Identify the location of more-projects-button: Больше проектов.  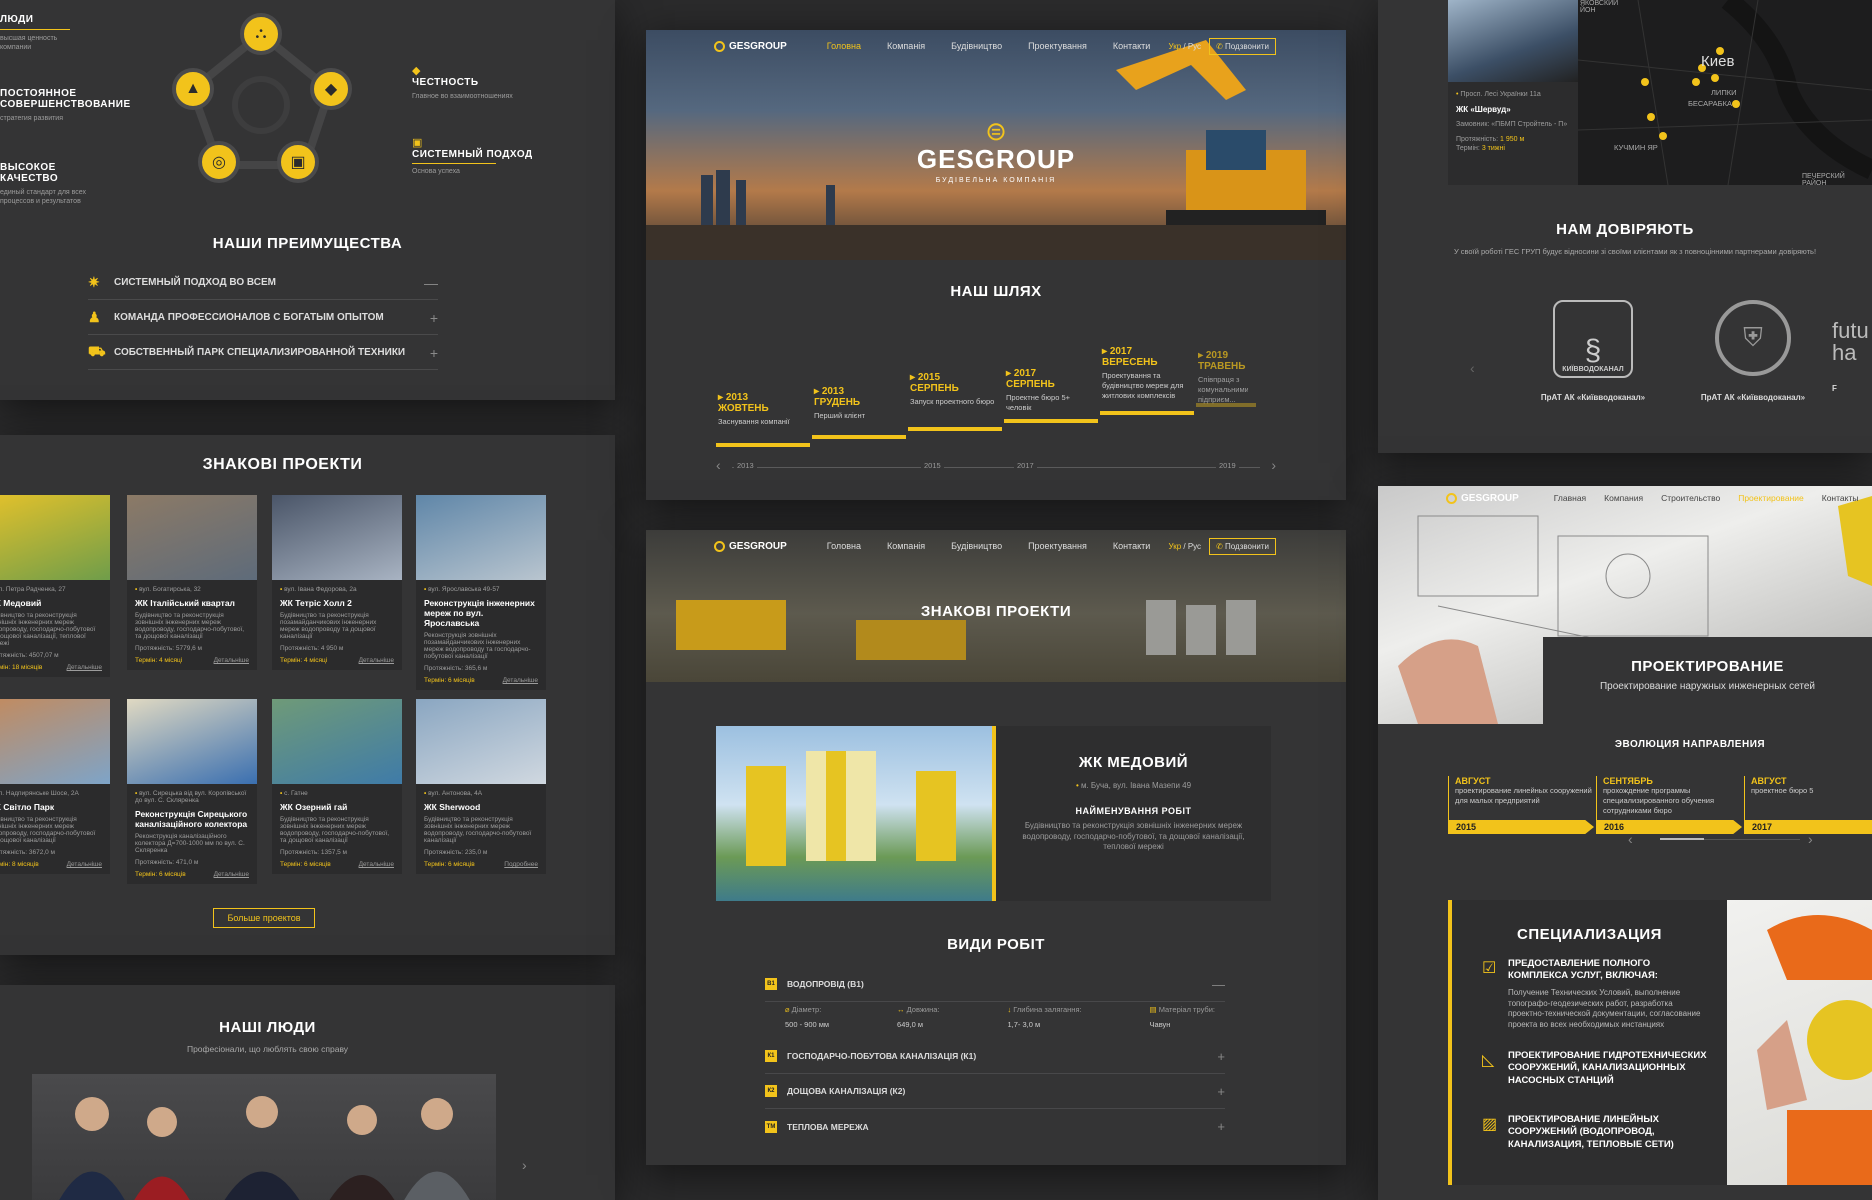
(264, 918).